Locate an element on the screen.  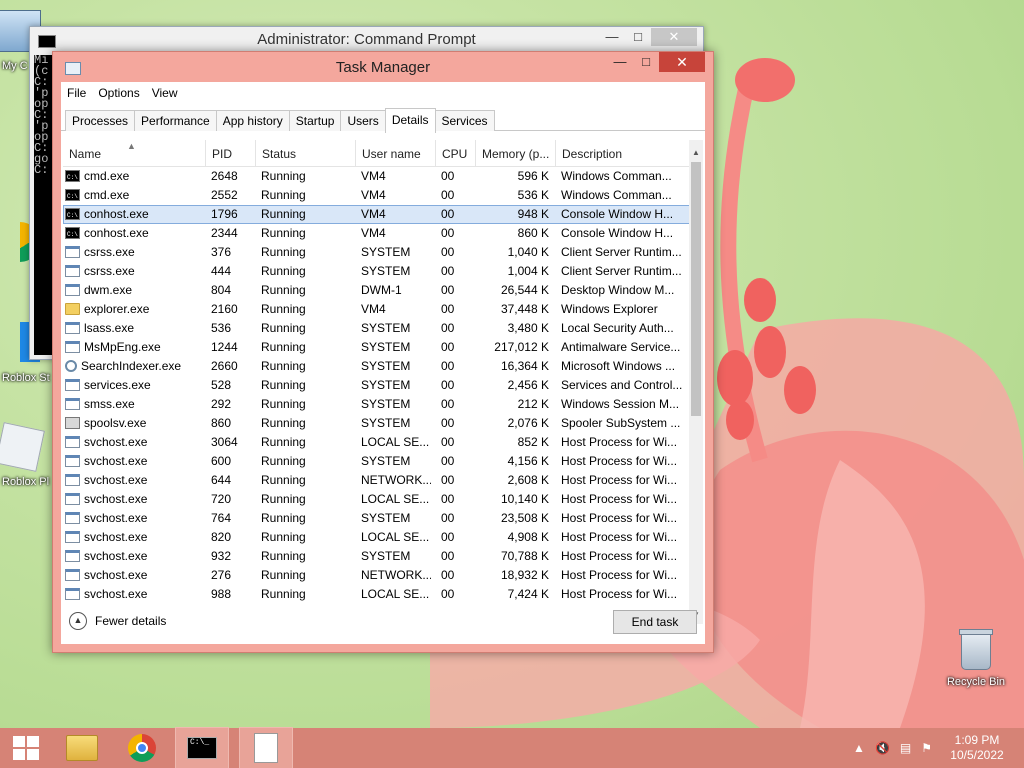
scrollbar-thumb is located at coordinates (696, 289).